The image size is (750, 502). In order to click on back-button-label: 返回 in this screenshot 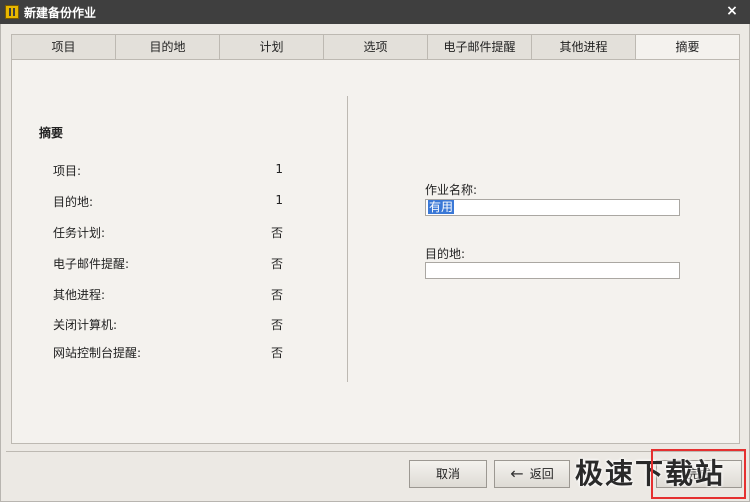, I will do `click(541, 474)`.